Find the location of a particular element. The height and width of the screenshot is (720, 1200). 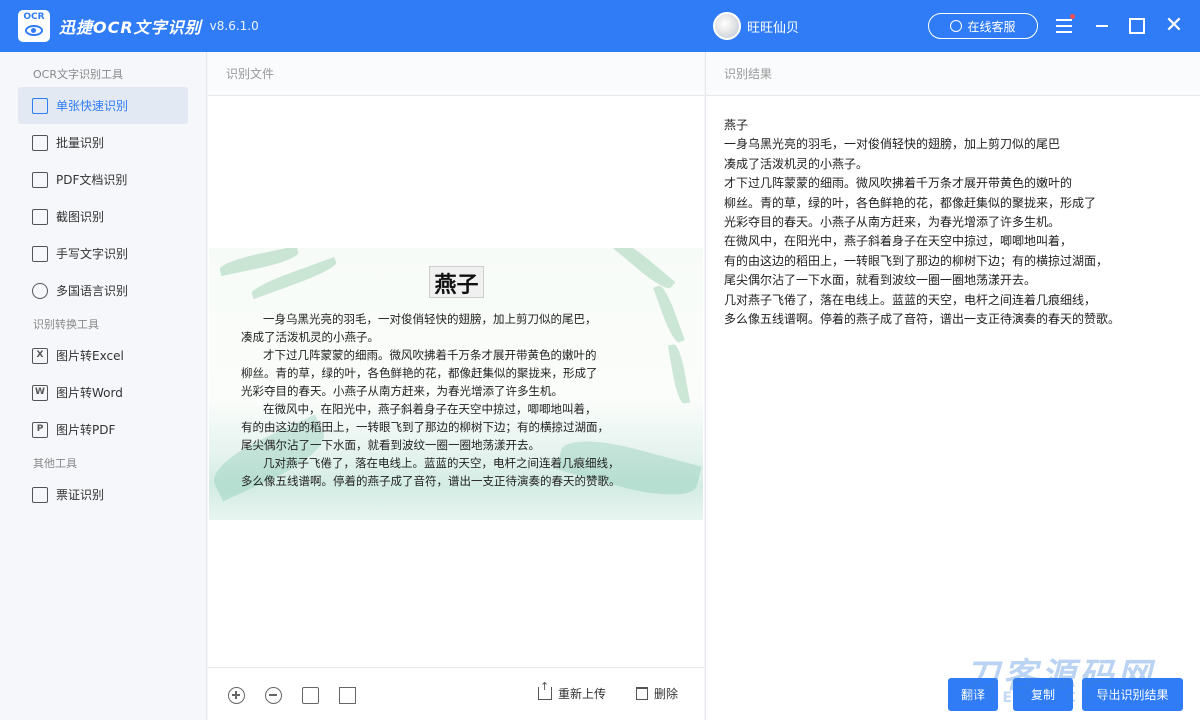

crop-icon is located at coordinates (40, 216).